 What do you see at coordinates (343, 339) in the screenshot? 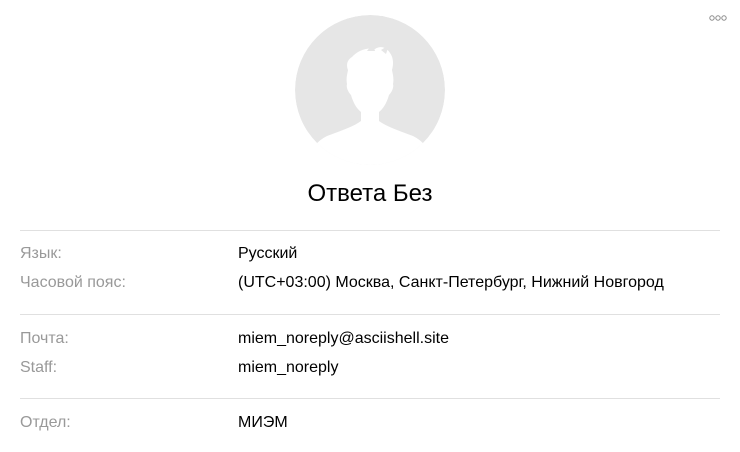
I see `email-value: miem_noreply@asciishell.site` at bounding box center [343, 339].